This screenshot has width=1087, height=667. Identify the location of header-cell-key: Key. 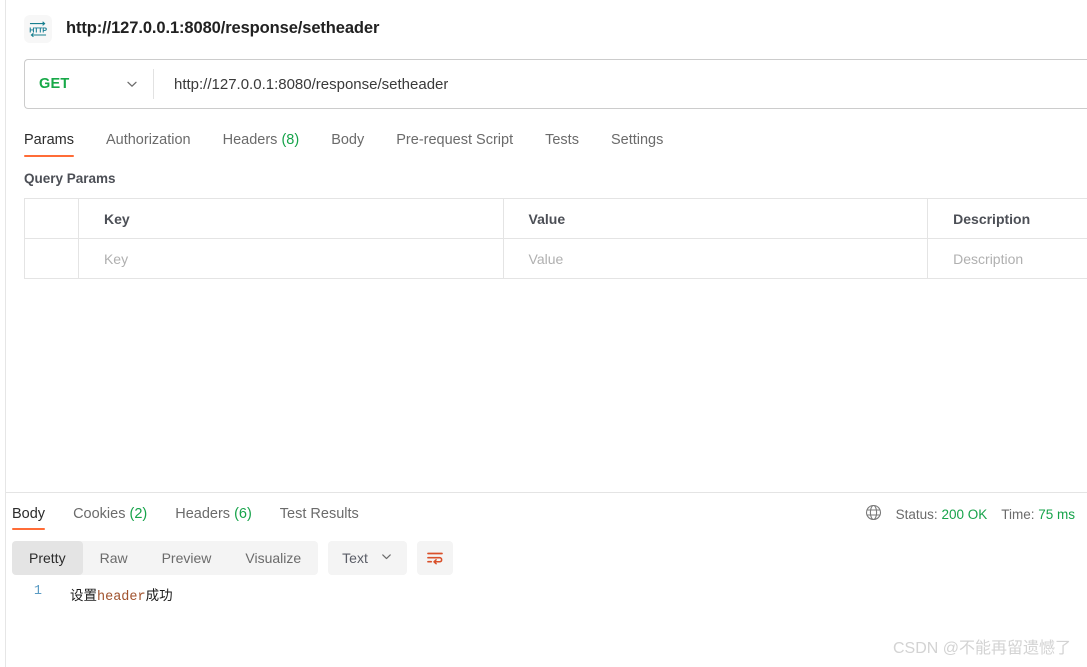
(291, 218).